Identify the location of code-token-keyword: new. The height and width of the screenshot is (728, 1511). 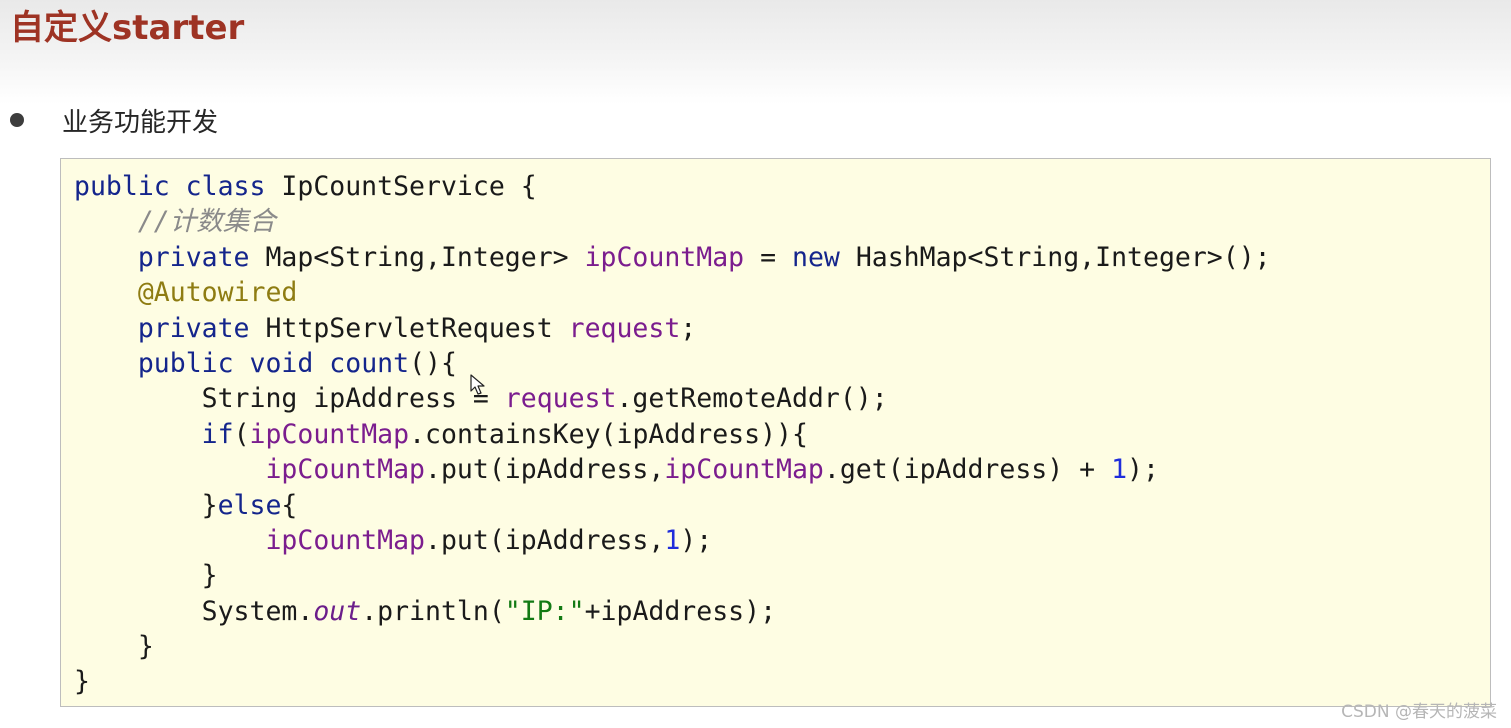
(815, 257).